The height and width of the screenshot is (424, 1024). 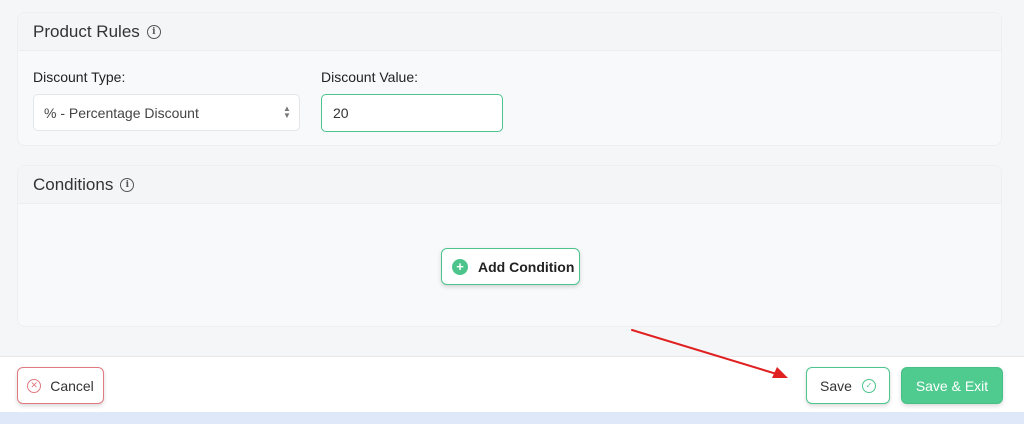 What do you see at coordinates (370, 77) in the screenshot?
I see `discount-value-label: Discount Value:` at bounding box center [370, 77].